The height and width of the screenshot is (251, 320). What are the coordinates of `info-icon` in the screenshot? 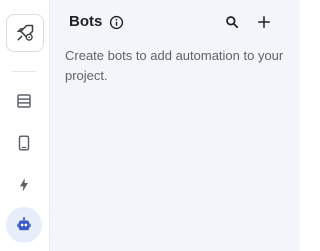 It's located at (116, 22).